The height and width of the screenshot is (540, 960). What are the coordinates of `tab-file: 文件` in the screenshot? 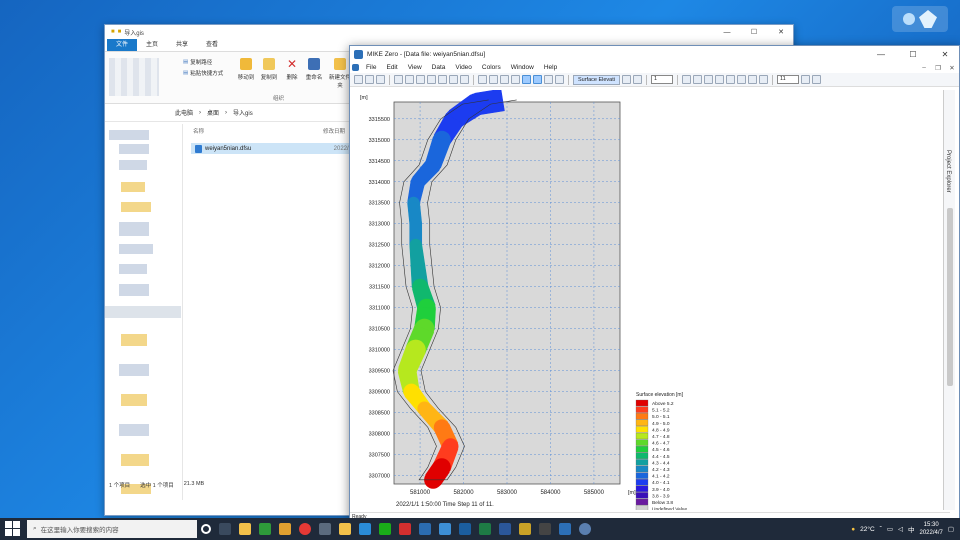 It's located at (122, 45).